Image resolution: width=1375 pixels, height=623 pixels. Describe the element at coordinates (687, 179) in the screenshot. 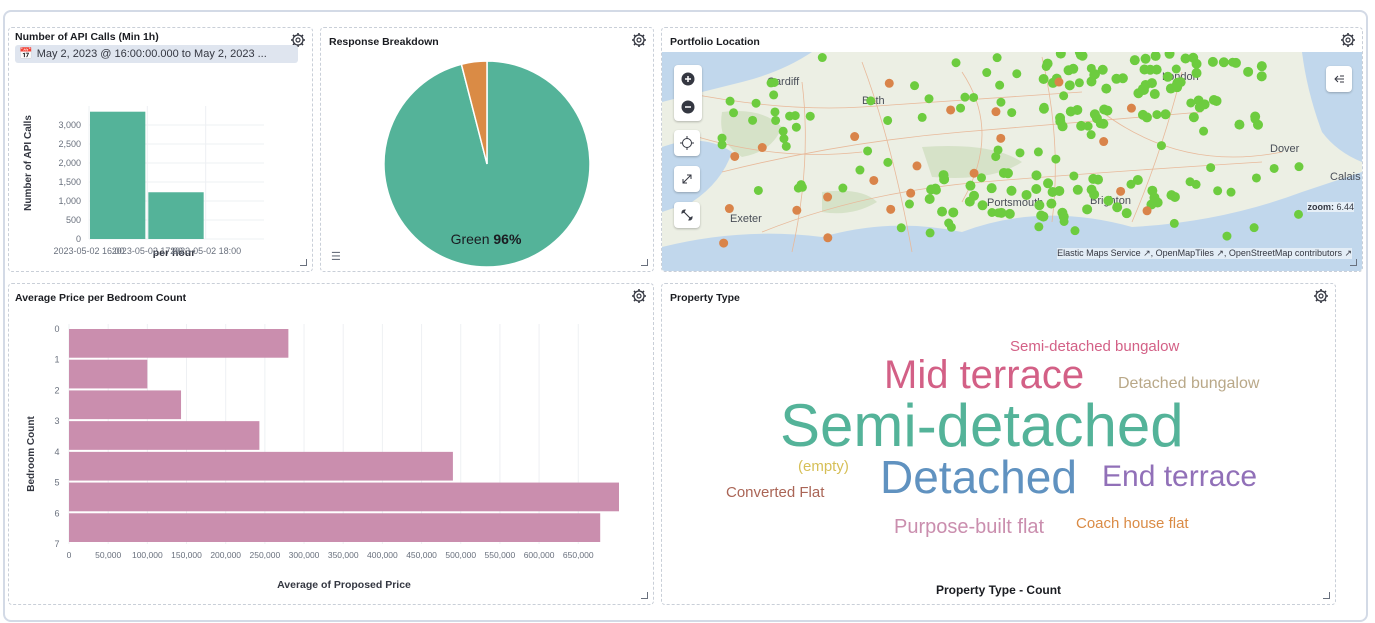

I see `expand-icon` at that location.